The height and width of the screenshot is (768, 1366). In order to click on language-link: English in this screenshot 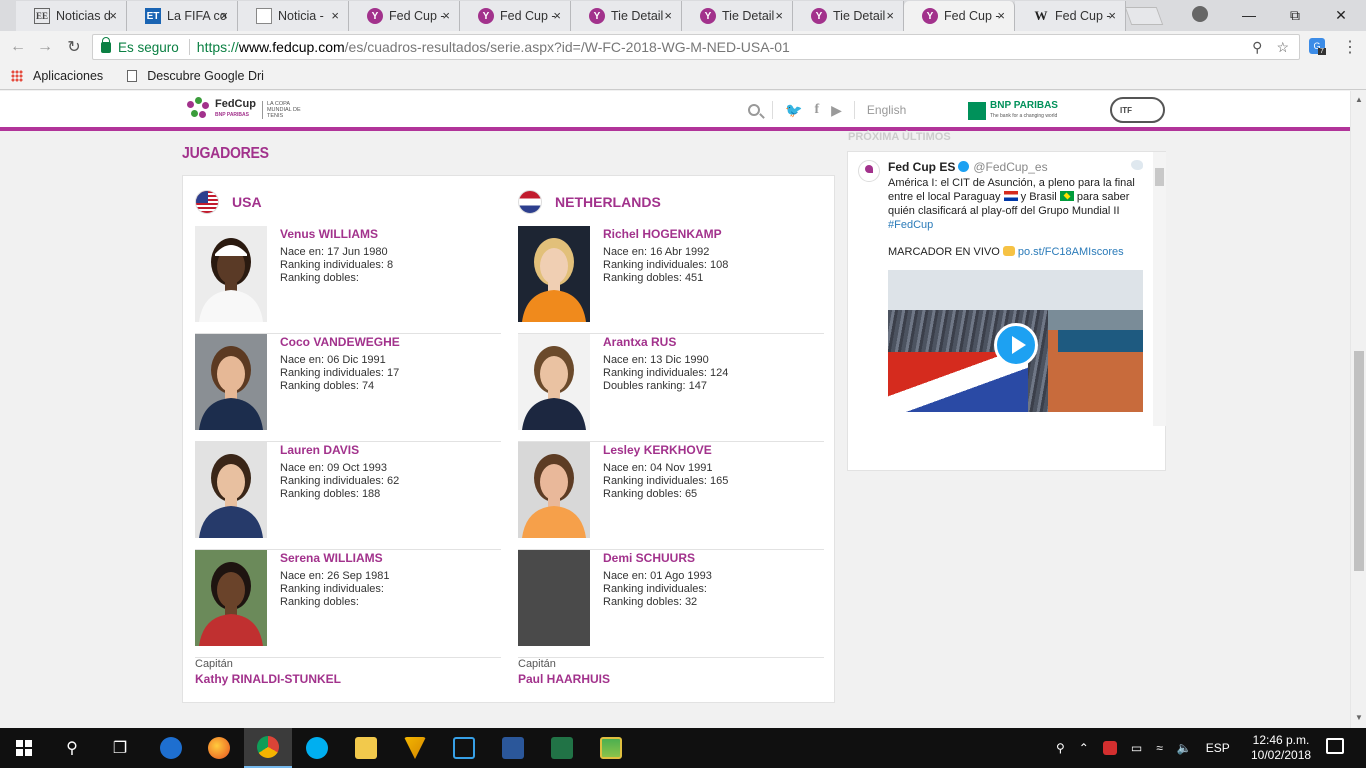, I will do `click(886, 110)`.